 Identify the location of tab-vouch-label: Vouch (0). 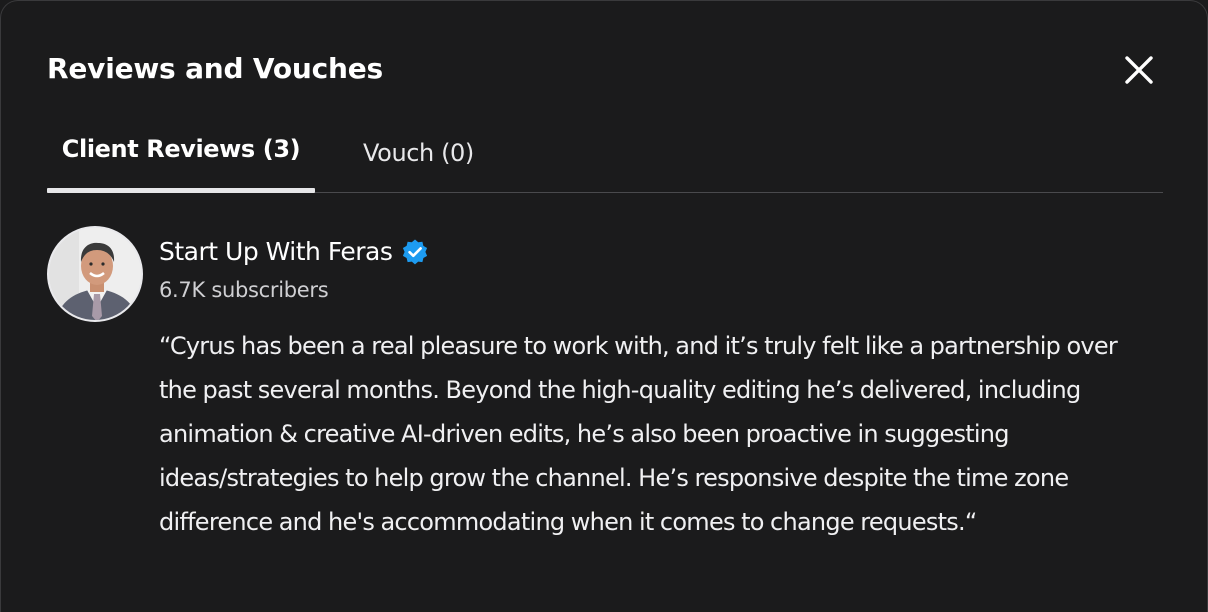
(418, 153).